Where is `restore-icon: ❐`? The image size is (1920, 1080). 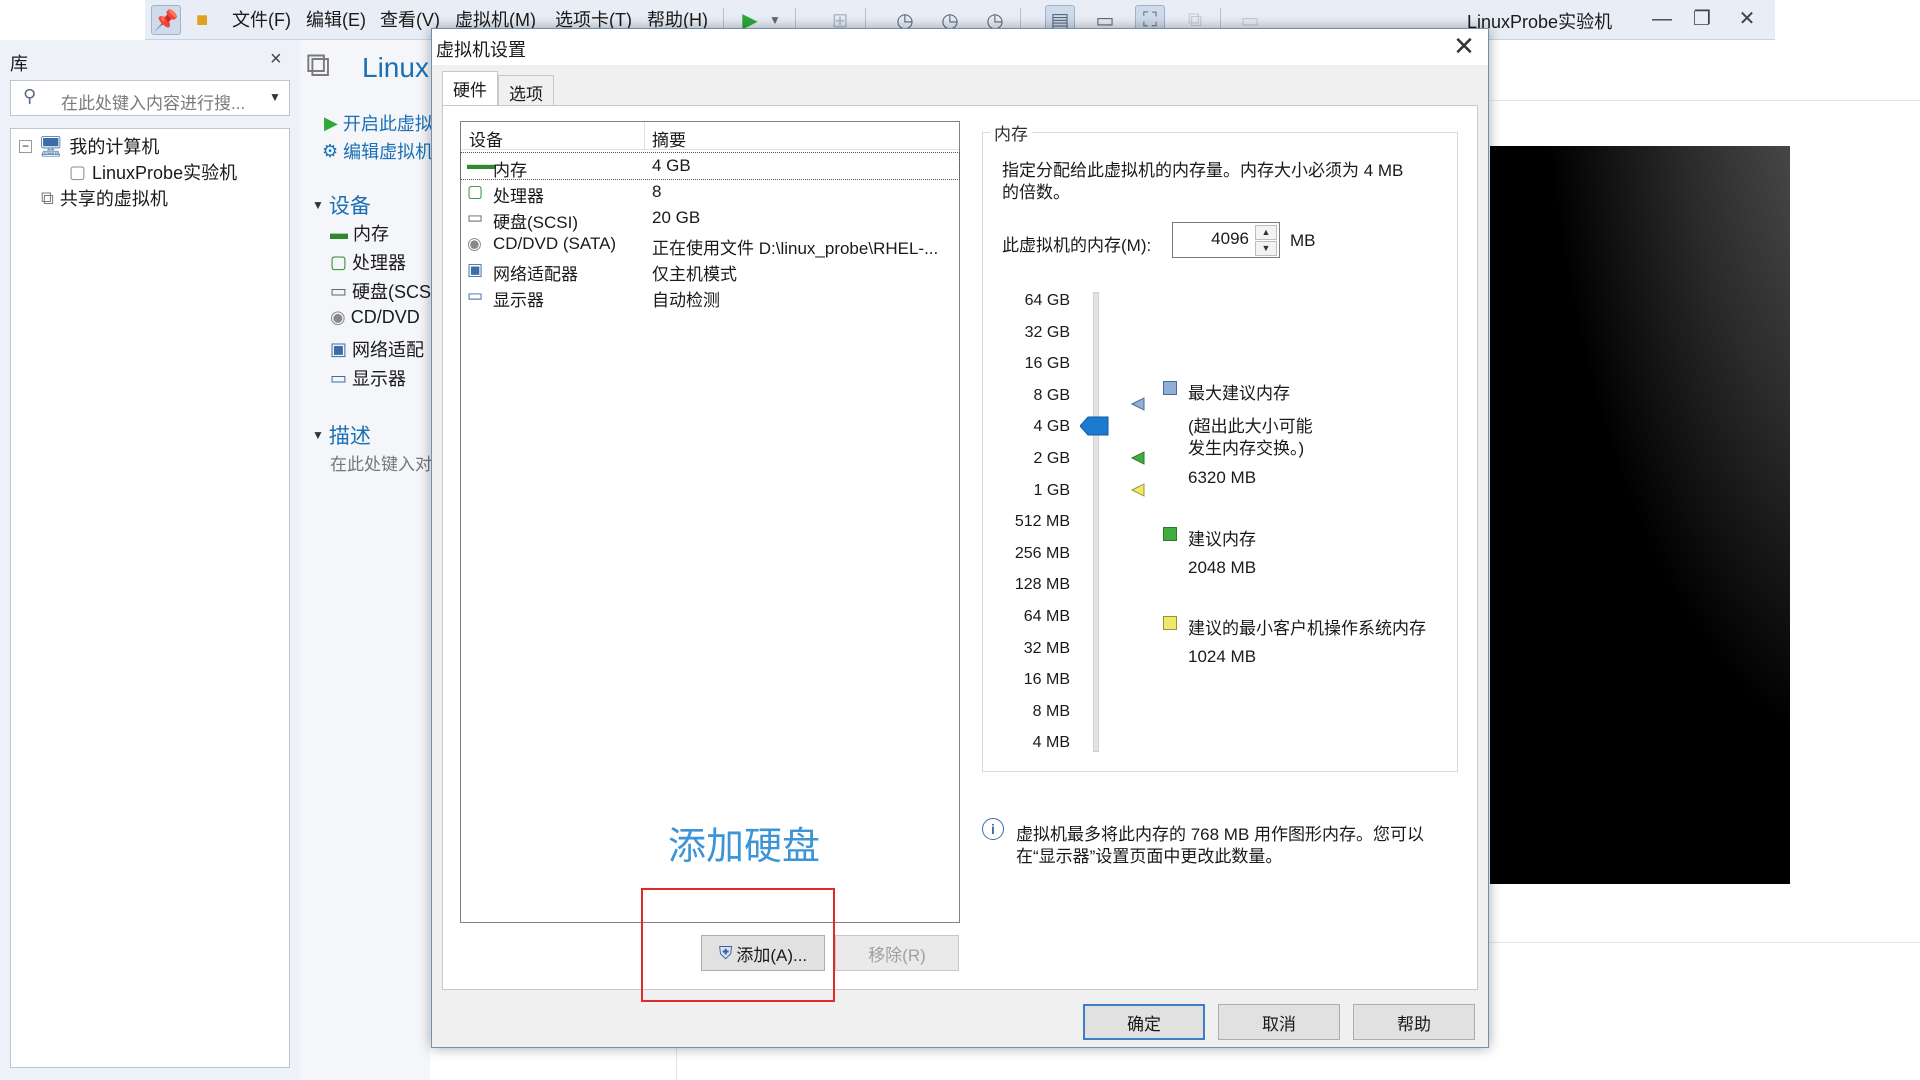 restore-icon: ❐ is located at coordinates (1702, 19).